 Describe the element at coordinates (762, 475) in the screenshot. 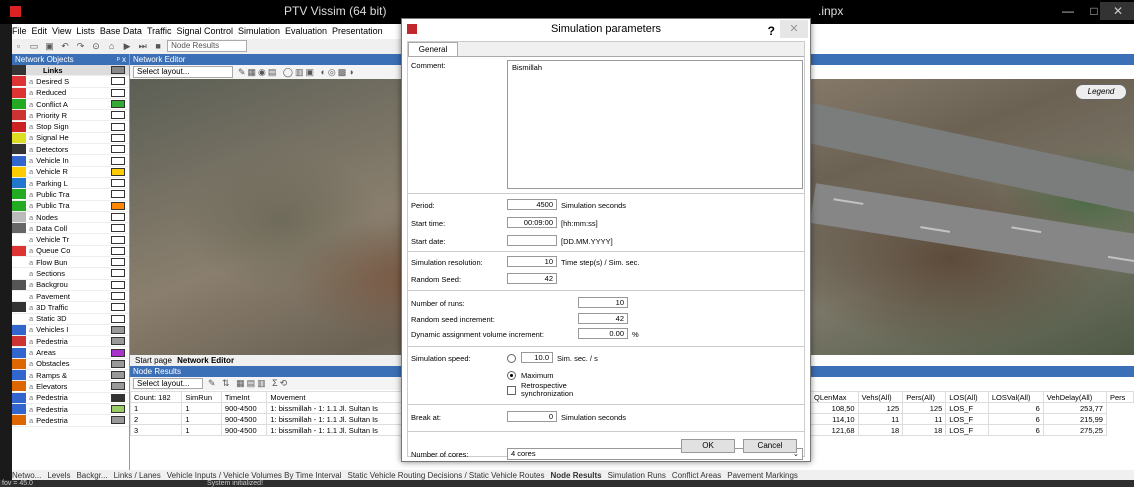

I see `bottom-tab: Pavement Markings` at that location.